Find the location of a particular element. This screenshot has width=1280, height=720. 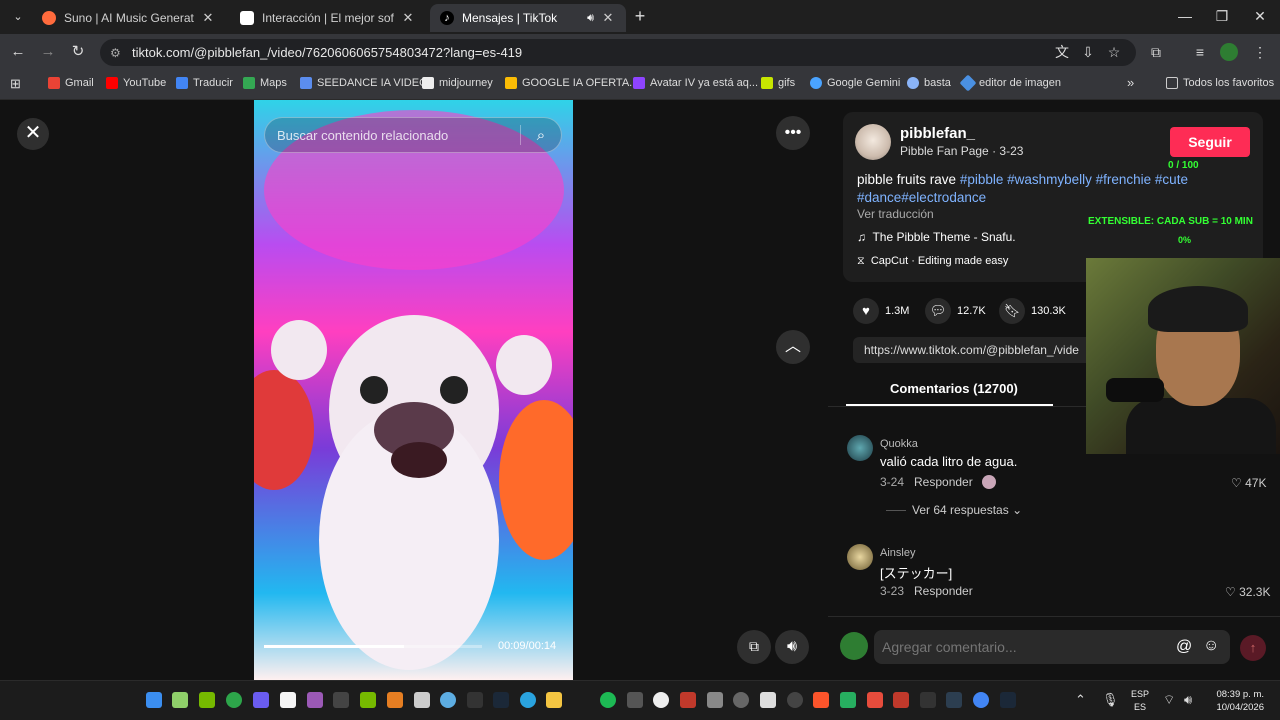

bookmark-gemini: Google Gemini is located at coordinates (855, 83).